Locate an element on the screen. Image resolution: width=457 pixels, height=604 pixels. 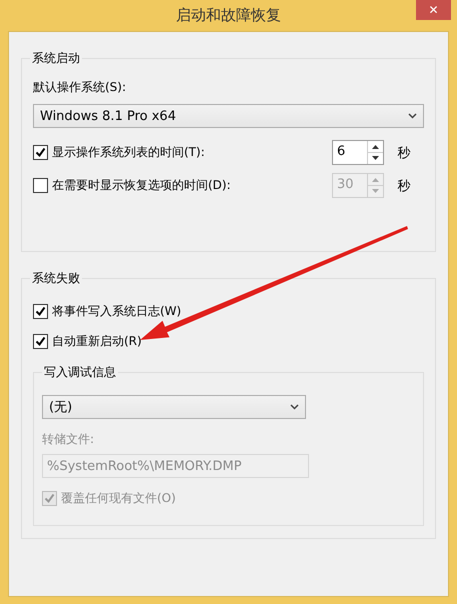
checkbox-label: 覆盖任何现有文件(O) is located at coordinates (118, 498).